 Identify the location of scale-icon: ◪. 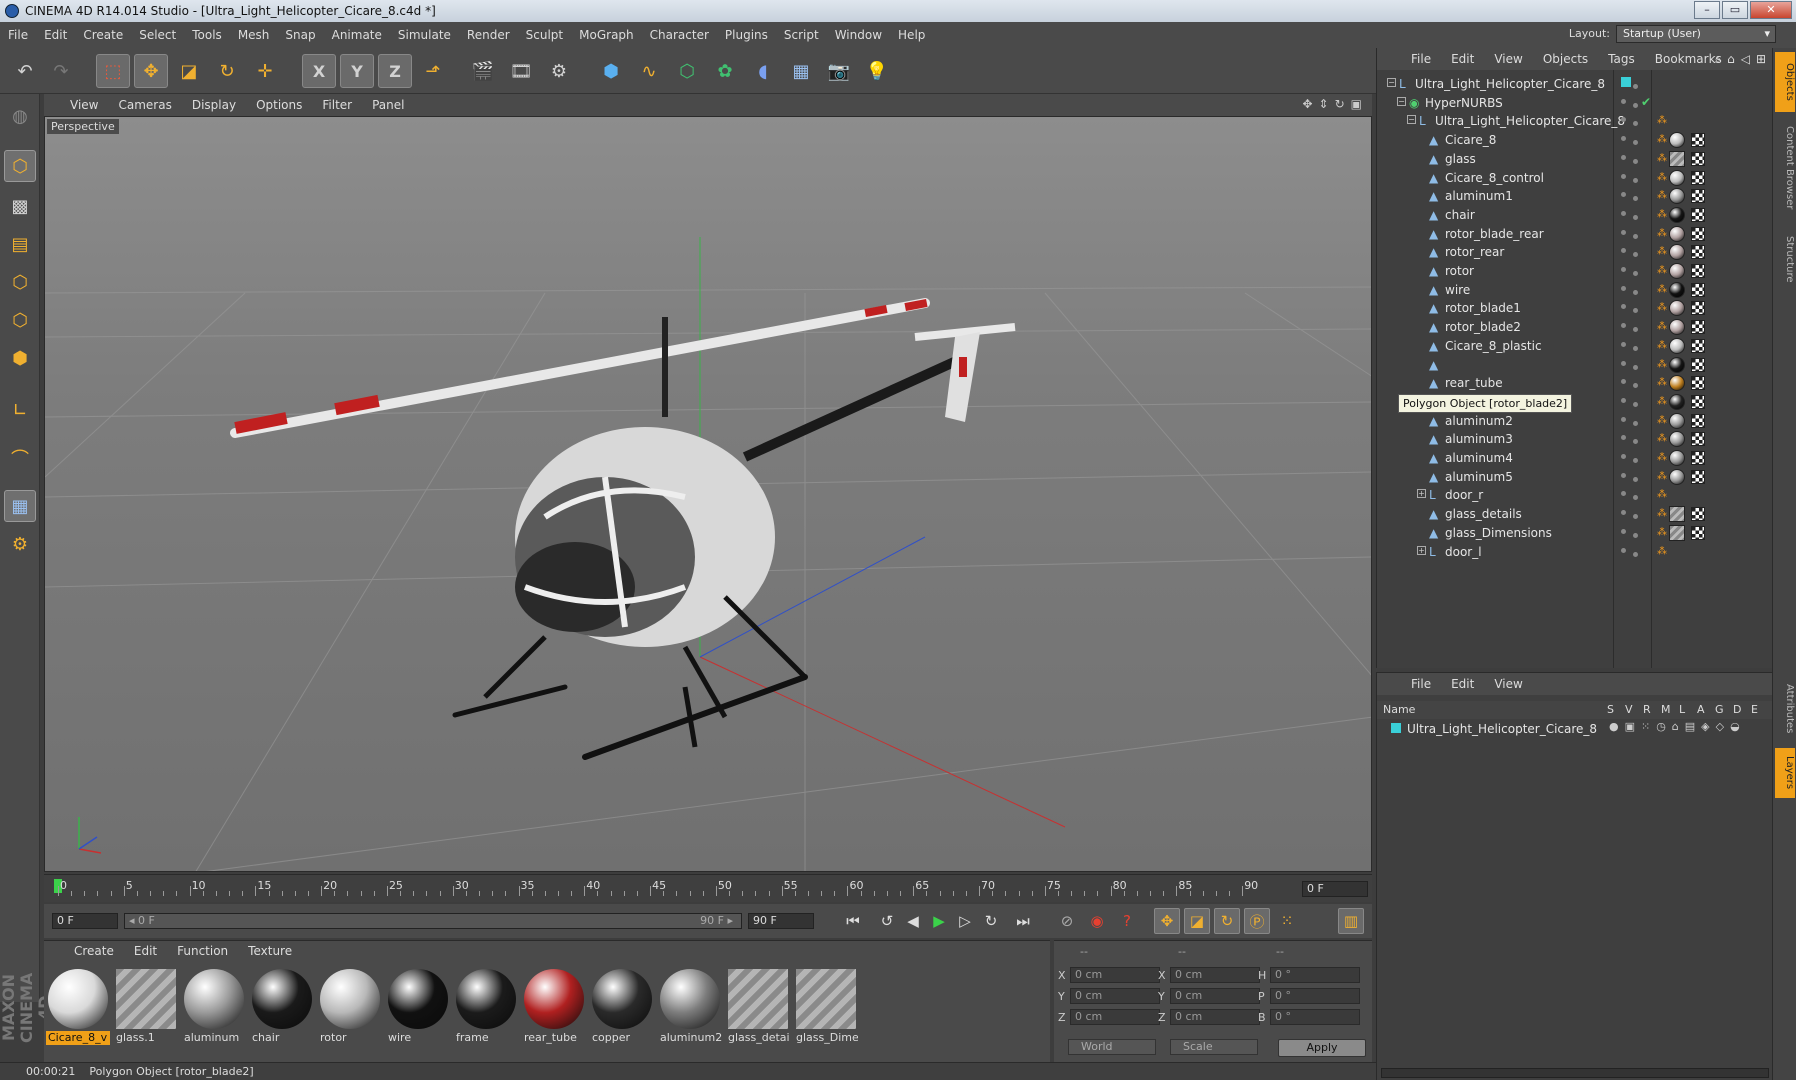
(189, 71).